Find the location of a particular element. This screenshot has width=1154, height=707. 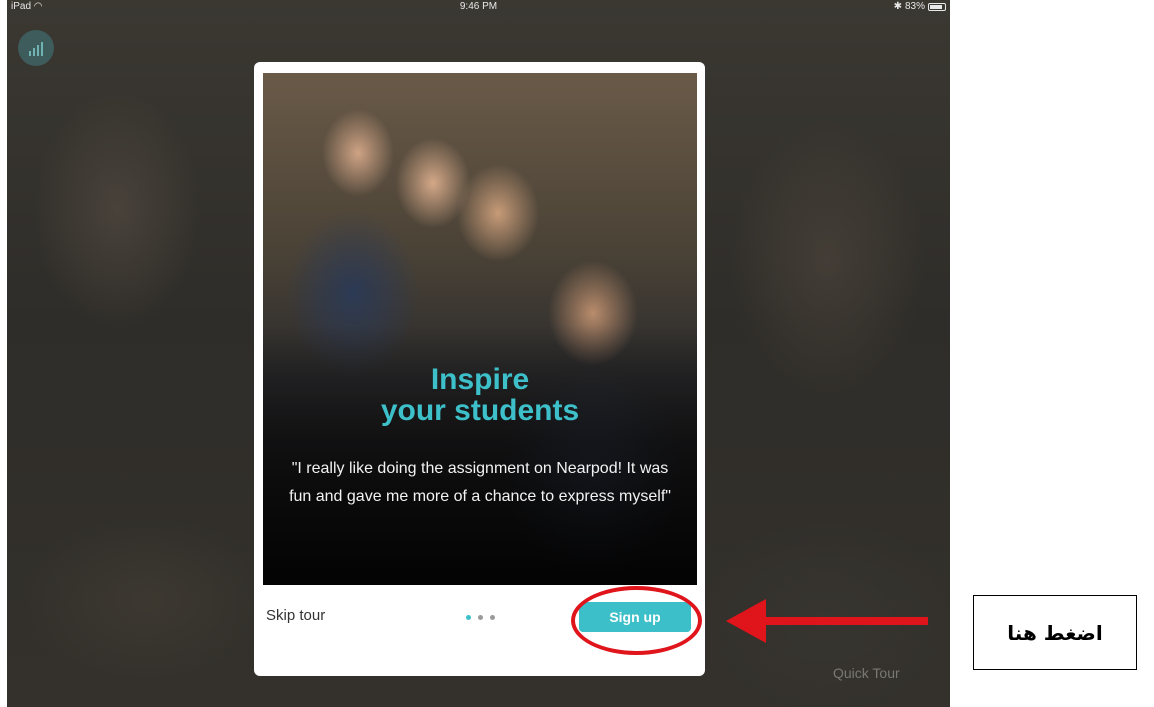

arrow-shaft is located at coordinates (844, 621).